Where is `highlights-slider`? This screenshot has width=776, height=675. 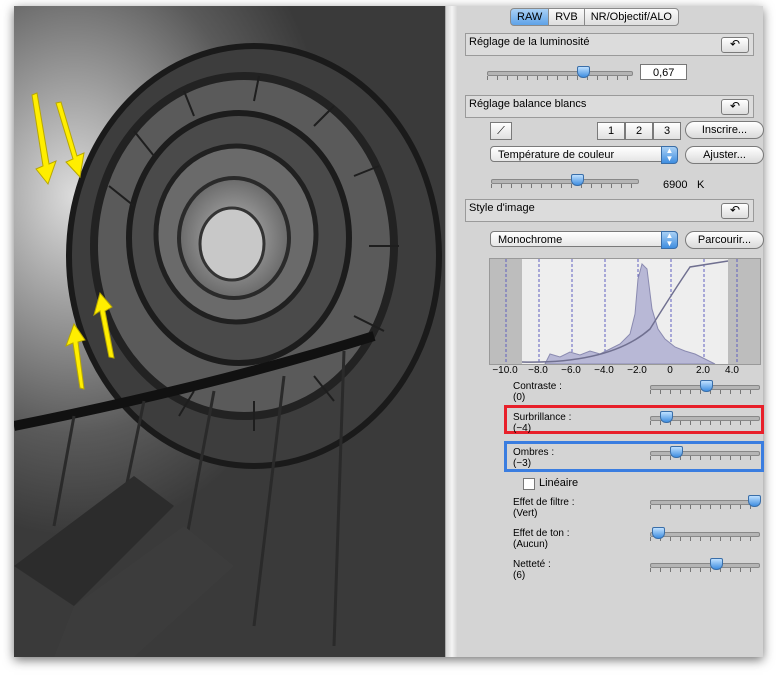 highlights-slider is located at coordinates (705, 418).